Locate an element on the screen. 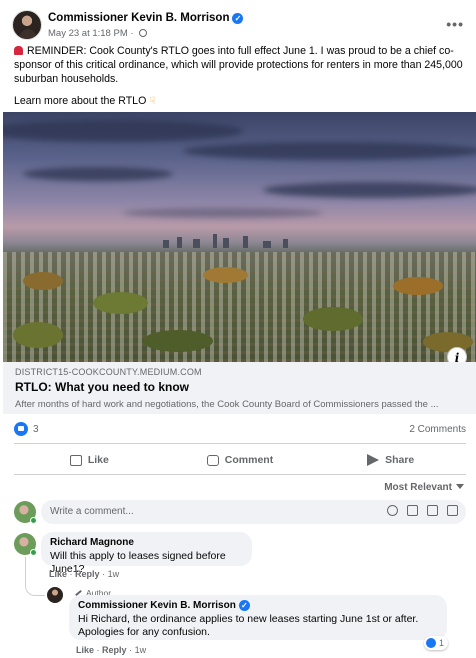 This screenshot has width=476, height=658. pointing-down-icon: ☟ is located at coordinates (152, 101).